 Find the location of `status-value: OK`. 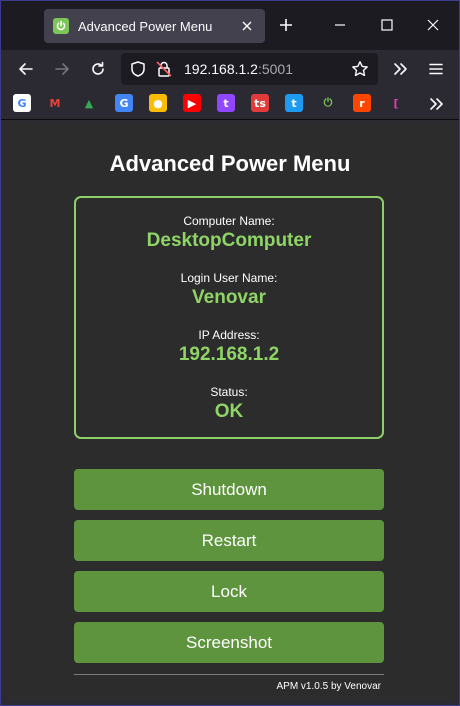

status-value: OK is located at coordinates (229, 411).